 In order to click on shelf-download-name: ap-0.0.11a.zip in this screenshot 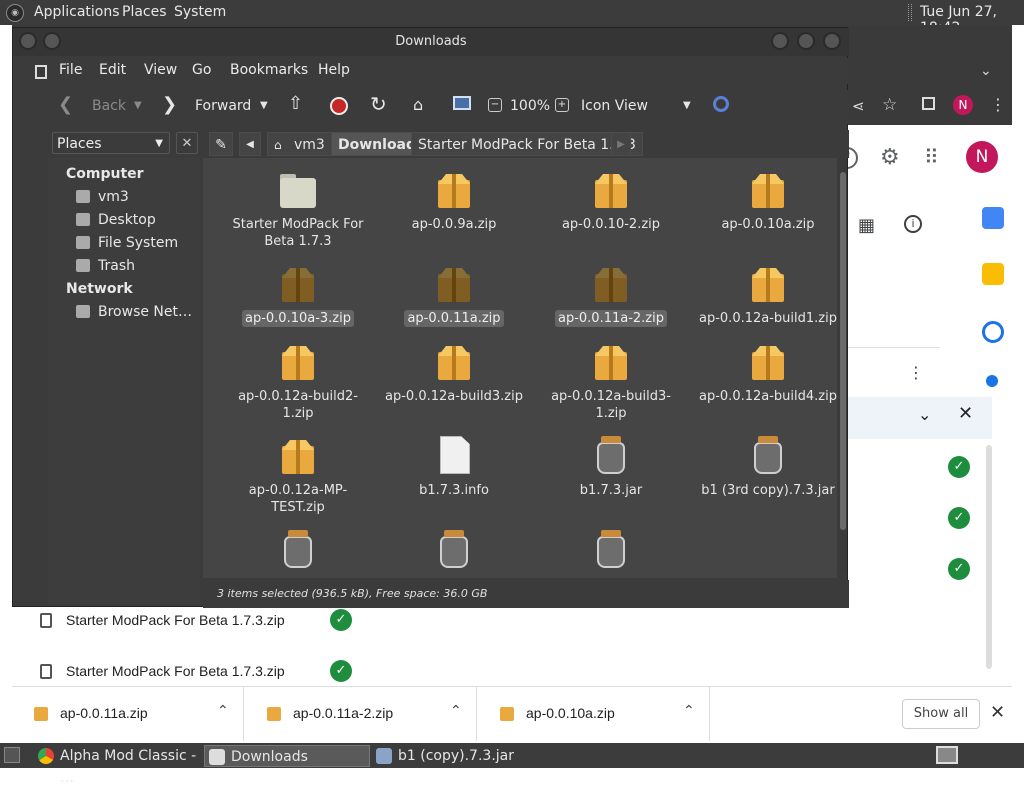, I will do `click(104, 713)`.